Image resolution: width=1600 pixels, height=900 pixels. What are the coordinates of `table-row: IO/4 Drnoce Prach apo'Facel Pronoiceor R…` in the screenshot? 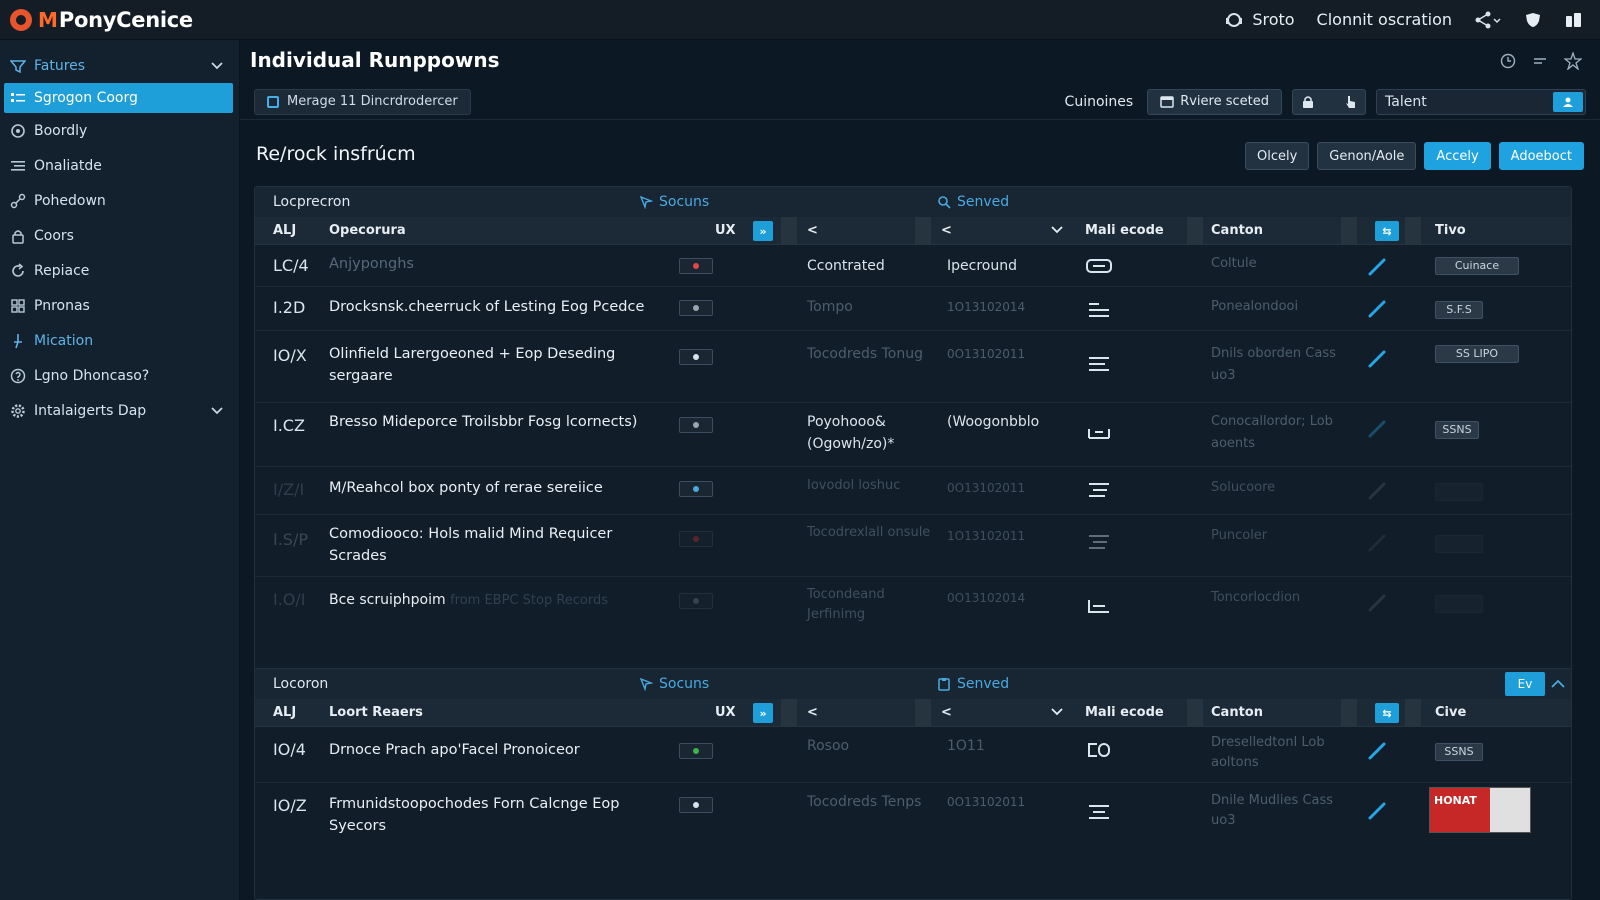 It's located at (913, 755).